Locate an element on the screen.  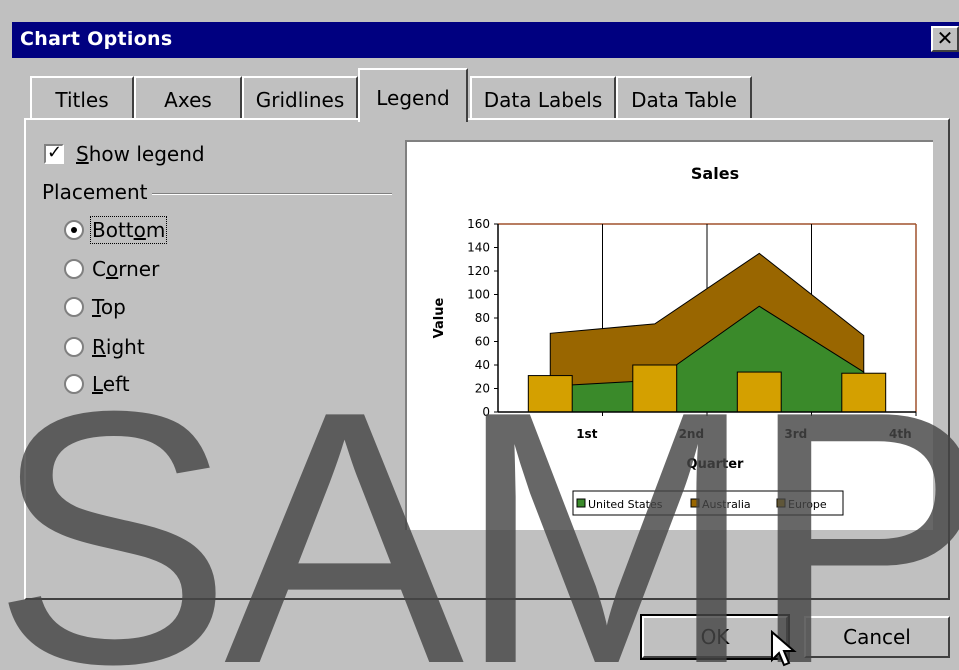
cancel-button-label: Cancel is located at coordinates (877, 637).